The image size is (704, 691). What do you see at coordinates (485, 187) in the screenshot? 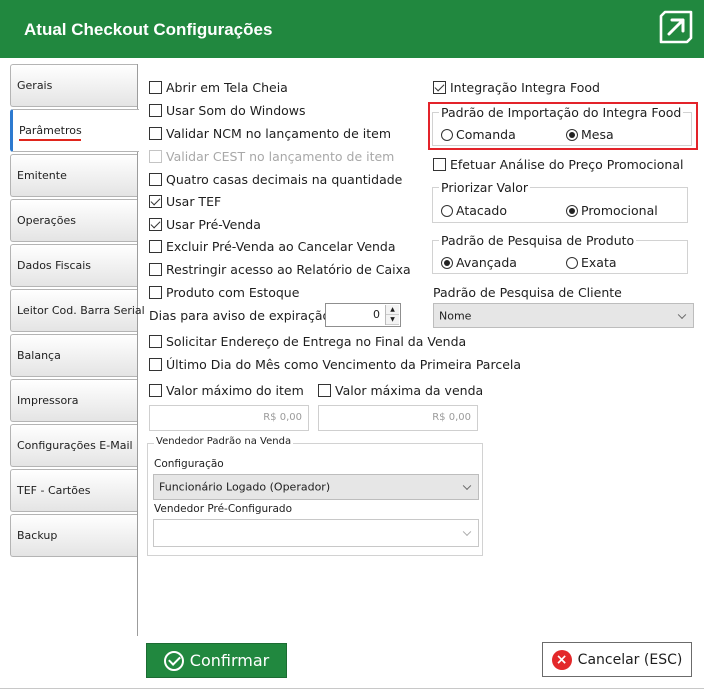
I see `group-legend: Priorizar Valor` at bounding box center [485, 187].